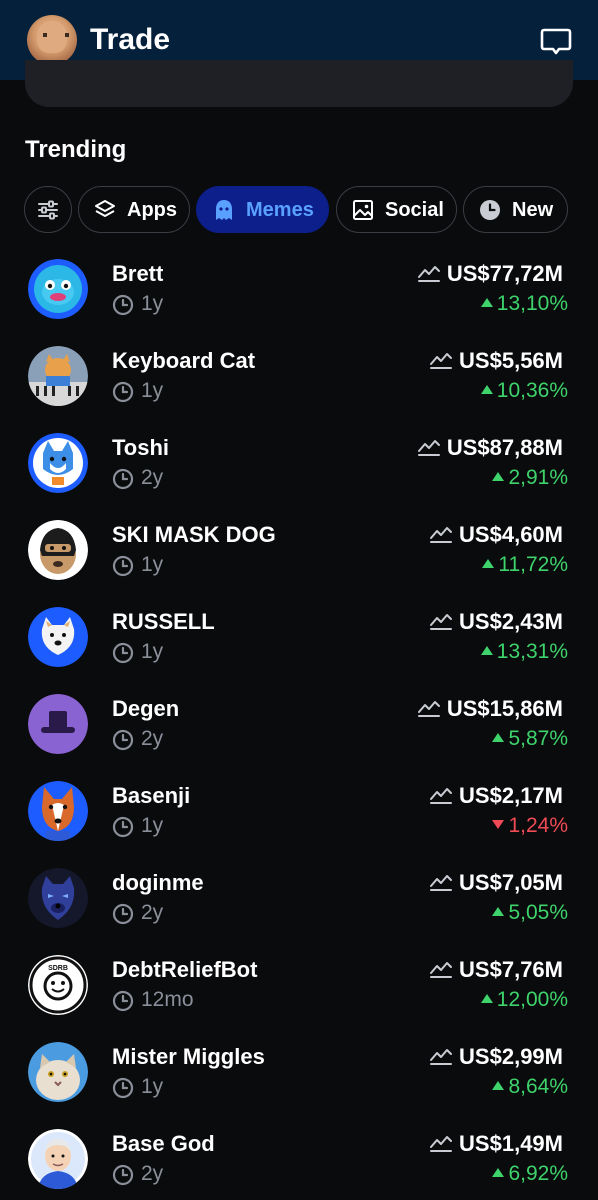 Image resolution: width=598 pixels, height=1200 pixels. I want to click on market-cap-value: US$2,99M, so click(511, 1056).